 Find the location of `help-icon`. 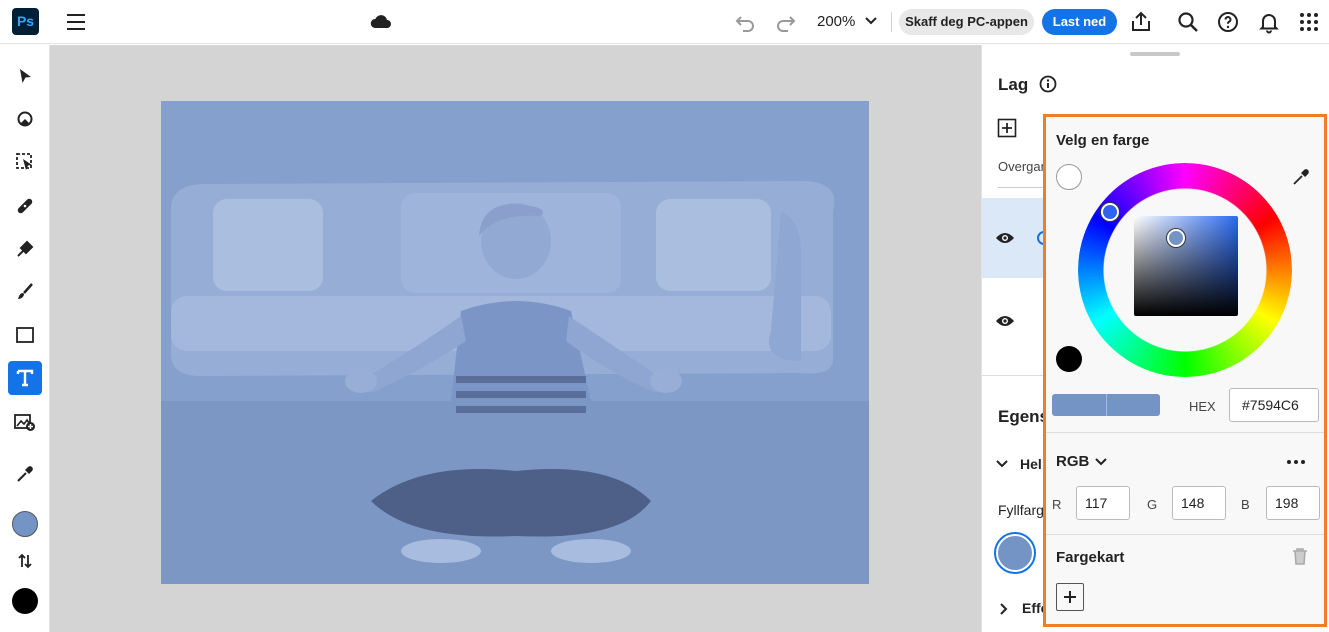

help-icon is located at coordinates (1228, 22).